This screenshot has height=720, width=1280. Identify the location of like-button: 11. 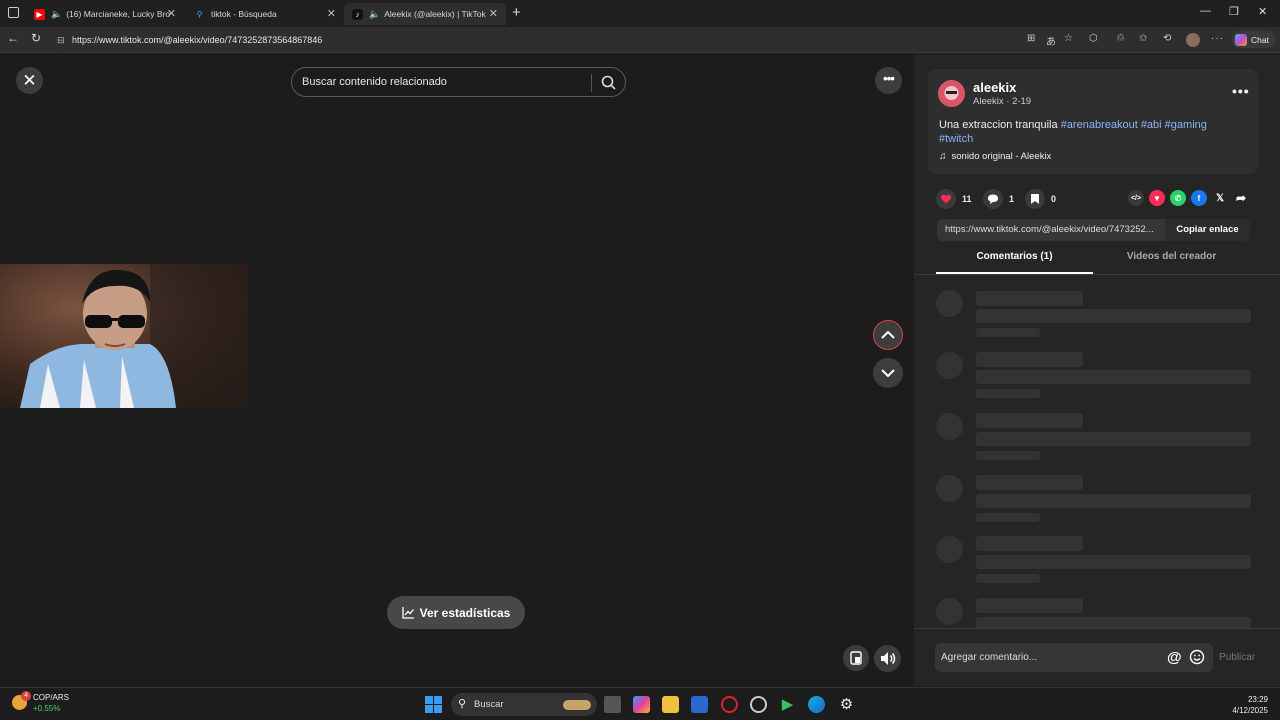
(954, 199).